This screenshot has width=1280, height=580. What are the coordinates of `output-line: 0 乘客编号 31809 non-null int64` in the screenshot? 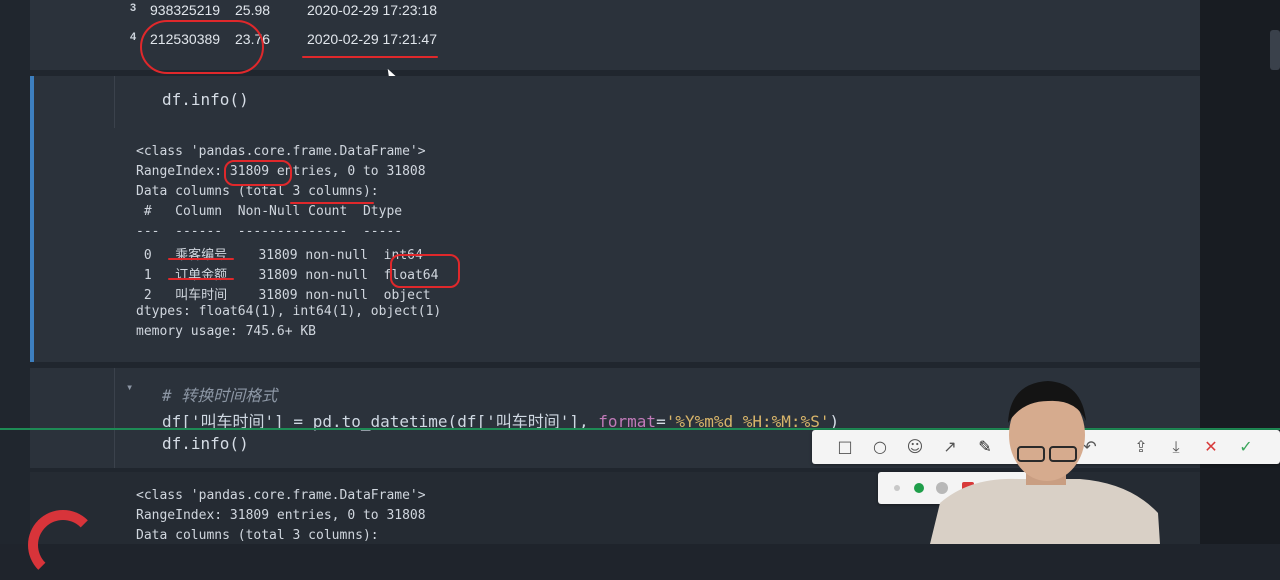 It's located at (279, 255).